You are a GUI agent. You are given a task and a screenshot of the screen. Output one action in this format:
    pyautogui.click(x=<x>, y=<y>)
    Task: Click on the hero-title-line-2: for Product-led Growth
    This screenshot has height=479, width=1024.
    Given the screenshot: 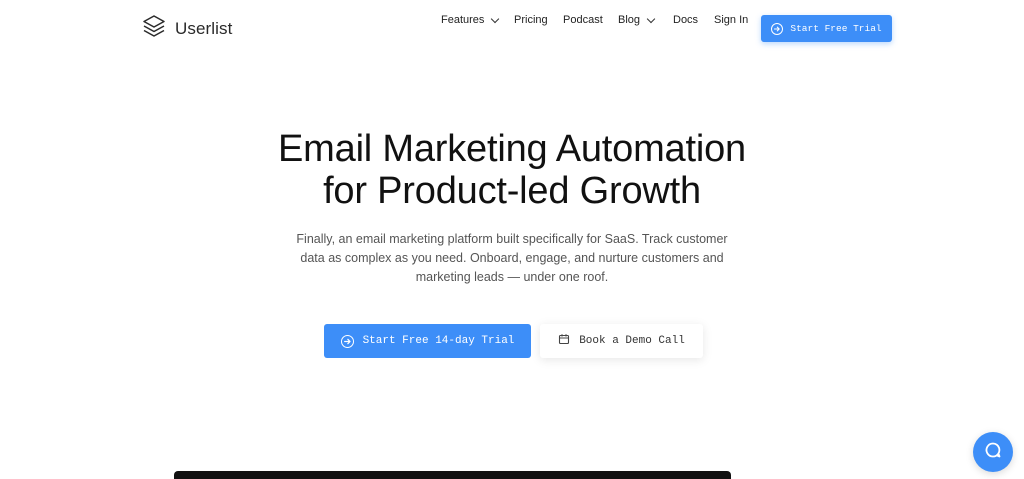 What is the action you would take?
    pyautogui.click(x=512, y=191)
    